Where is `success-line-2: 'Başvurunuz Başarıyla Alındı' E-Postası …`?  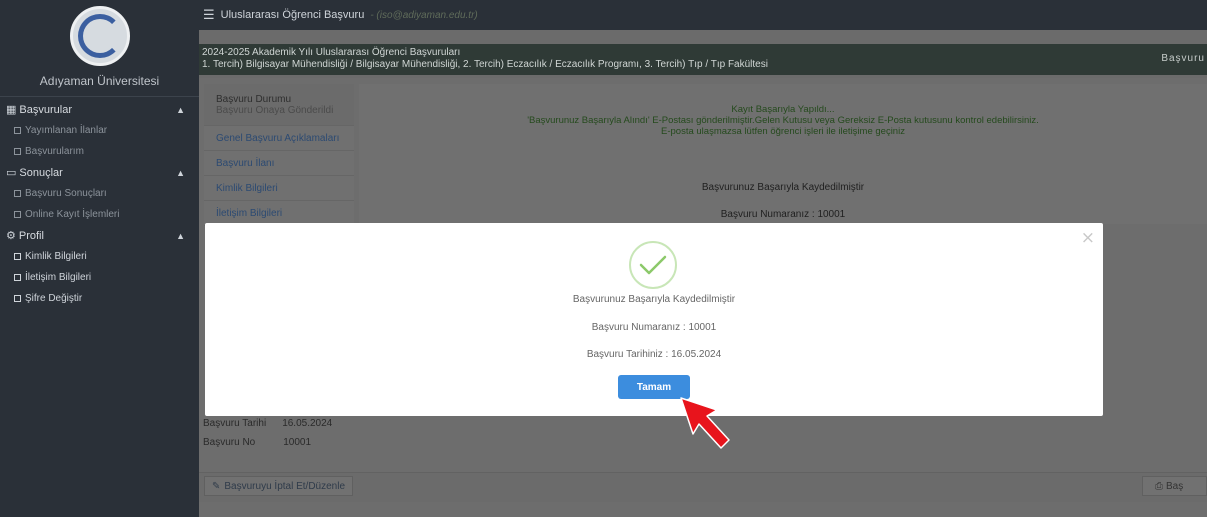 success-line-2: 'Başvurunuz Başarıyla Alındı' E-Postası … is located at coordinates (783, 120).